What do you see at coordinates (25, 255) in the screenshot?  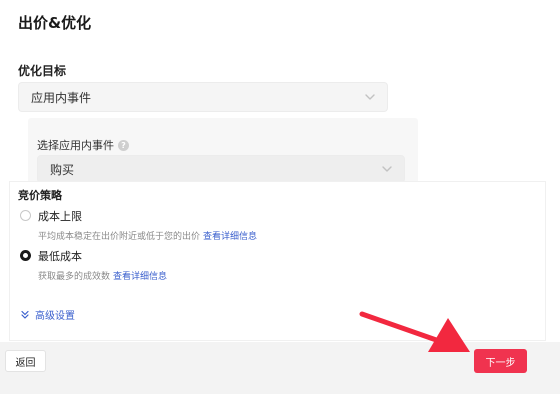 I see `radio-lowest-cost` at bounding box center [25, 255].